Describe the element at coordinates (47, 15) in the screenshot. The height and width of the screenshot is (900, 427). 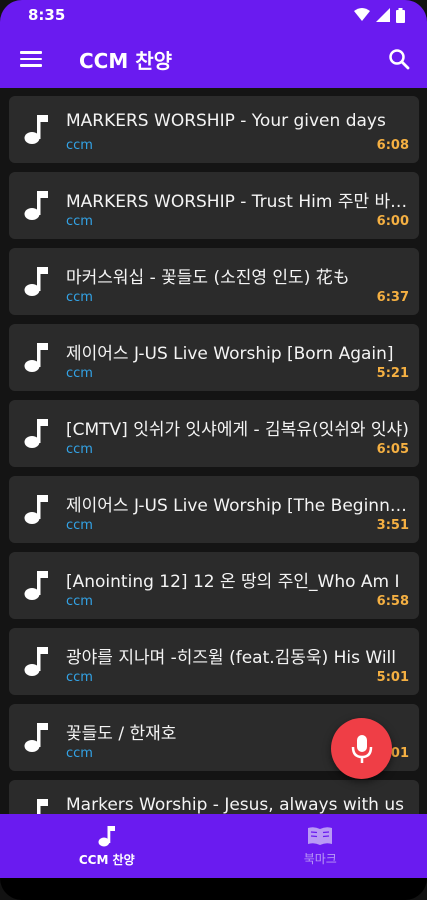
I see `status-time: 8:35` at that location.